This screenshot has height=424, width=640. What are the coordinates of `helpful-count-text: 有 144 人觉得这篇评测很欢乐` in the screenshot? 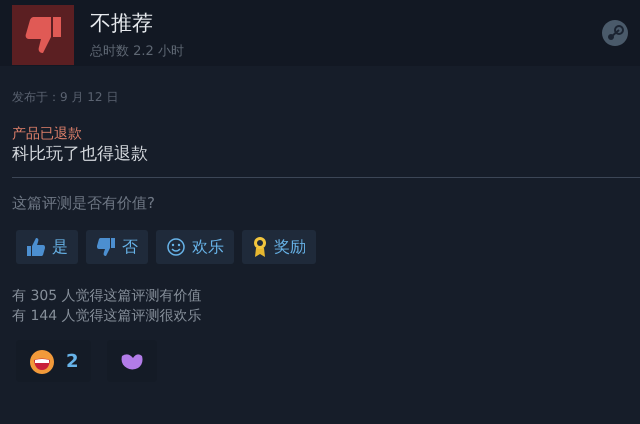 It's located at (107, 316).